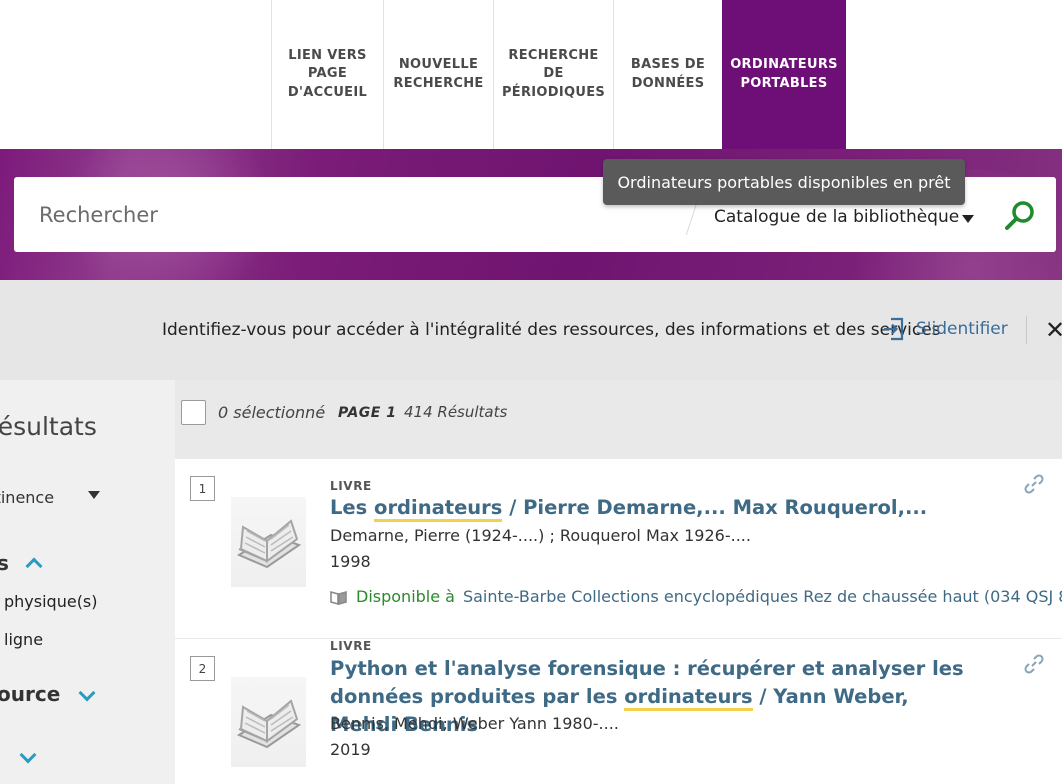 This screenshot has width=1062, height=784. I want to click on search-scope-select: Catalogue de la bibliothèque, so click(836, 217).